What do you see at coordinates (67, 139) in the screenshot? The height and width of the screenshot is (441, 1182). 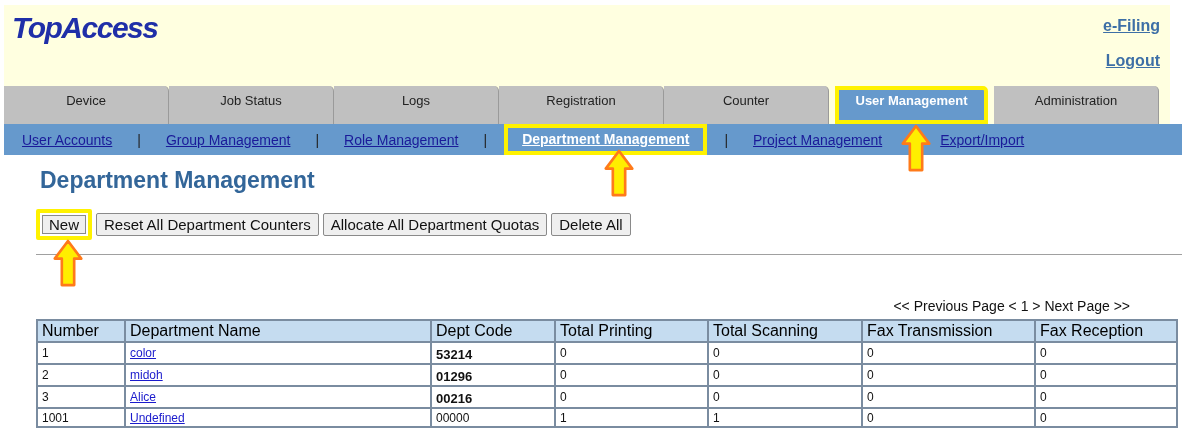 I see `subnav-link: User Accounts` at bounding box center [67, 139].